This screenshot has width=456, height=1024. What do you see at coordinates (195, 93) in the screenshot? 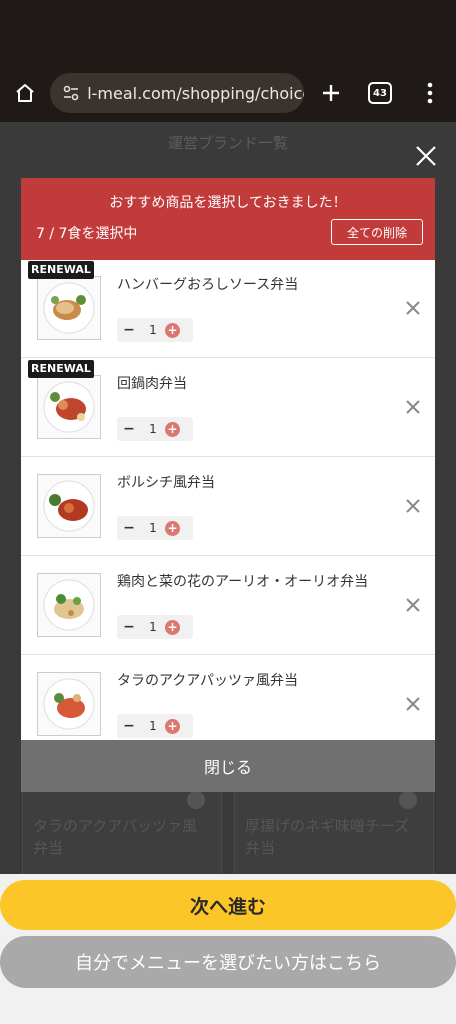
I see `url-text: l-meal.com/shopping/choice` at bounding box center [195, 93].